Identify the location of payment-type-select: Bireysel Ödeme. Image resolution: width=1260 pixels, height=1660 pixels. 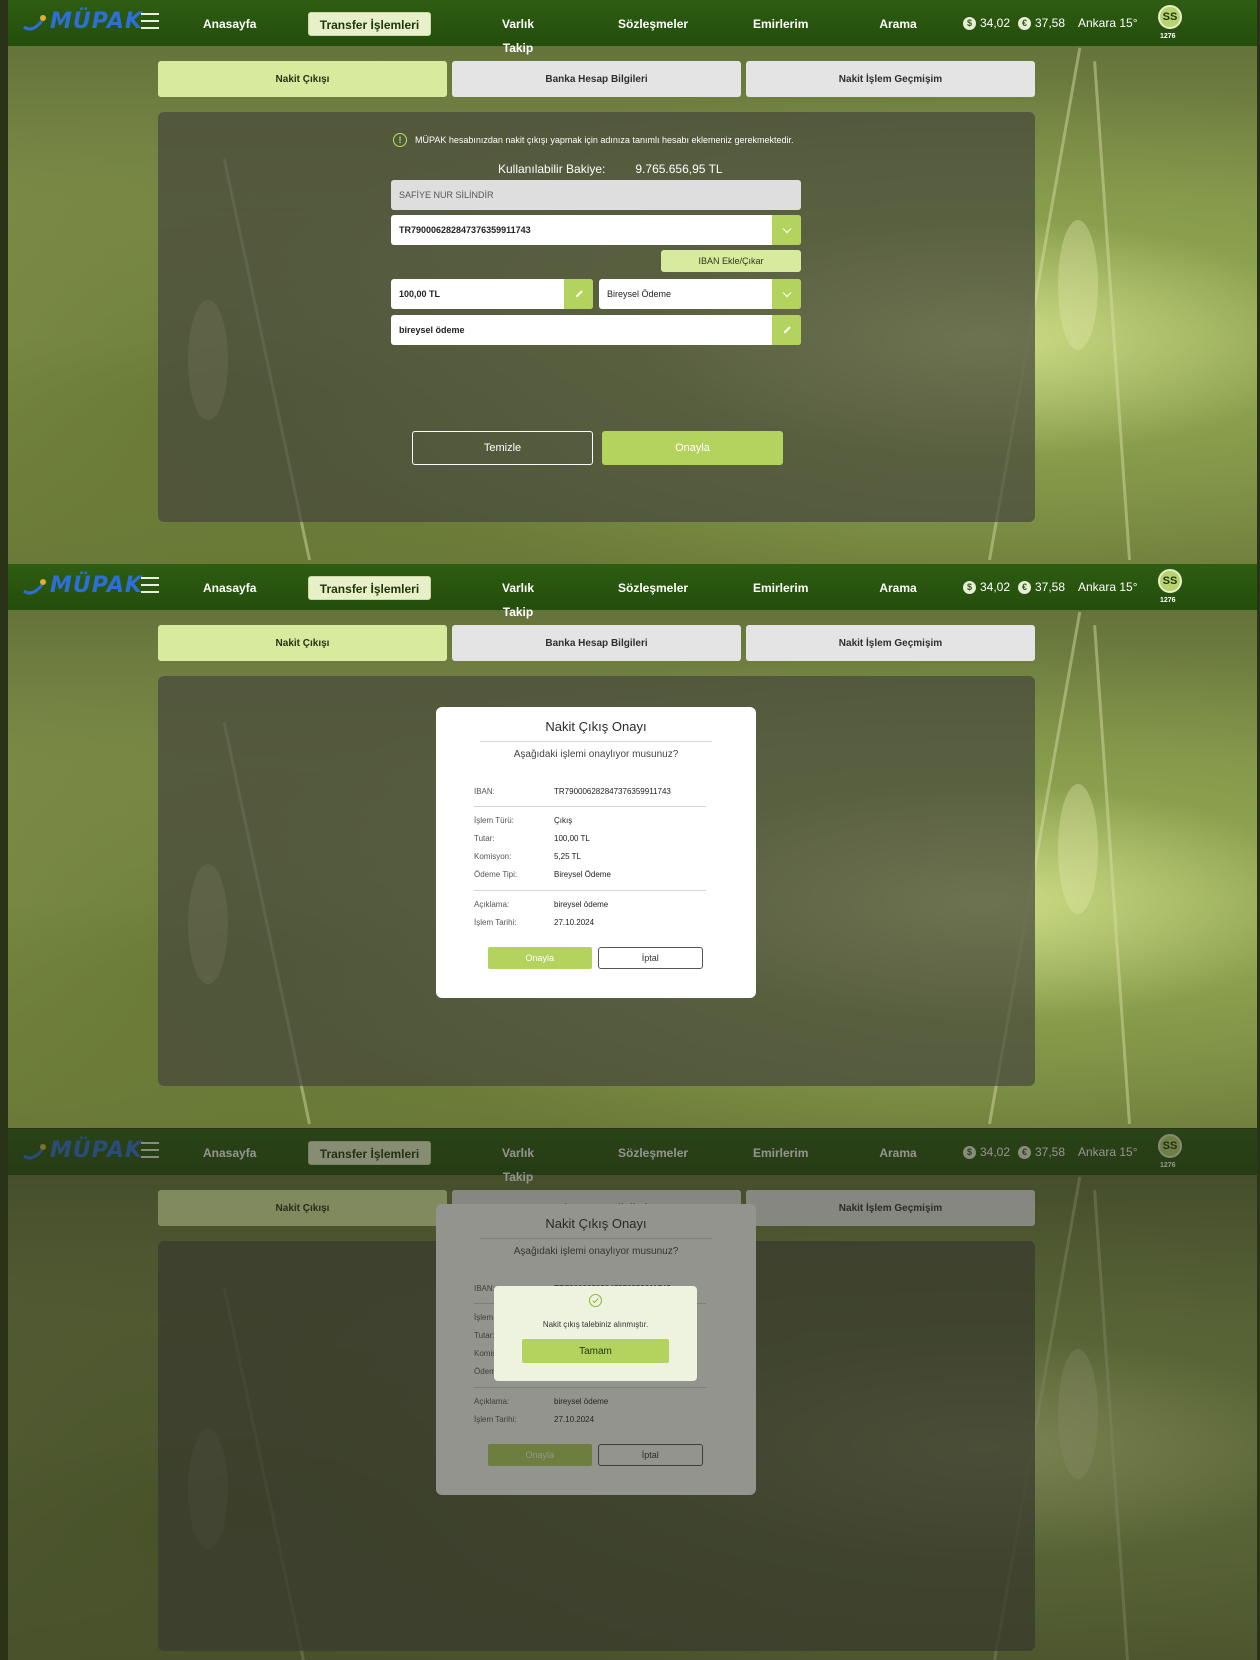
(700, 294).